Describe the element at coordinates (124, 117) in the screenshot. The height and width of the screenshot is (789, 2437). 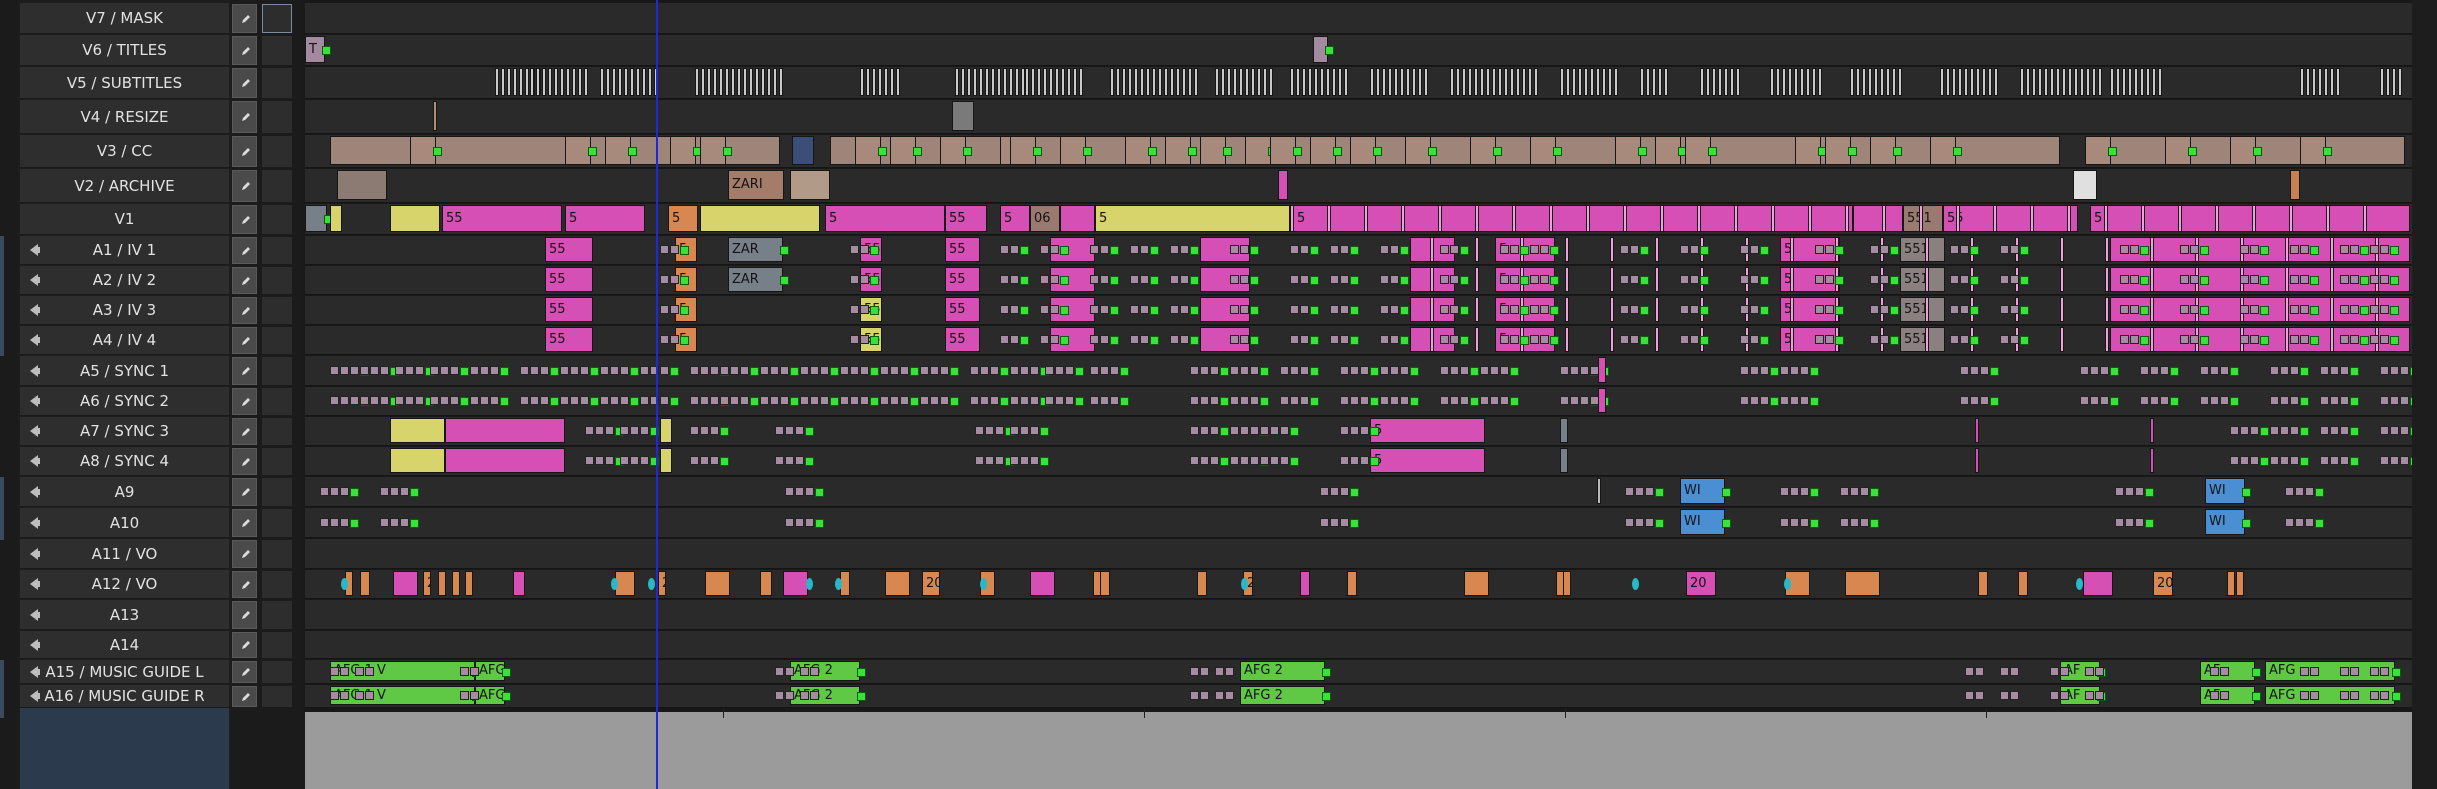
I see `track-header-4: V4 / RESIZE` at that location.